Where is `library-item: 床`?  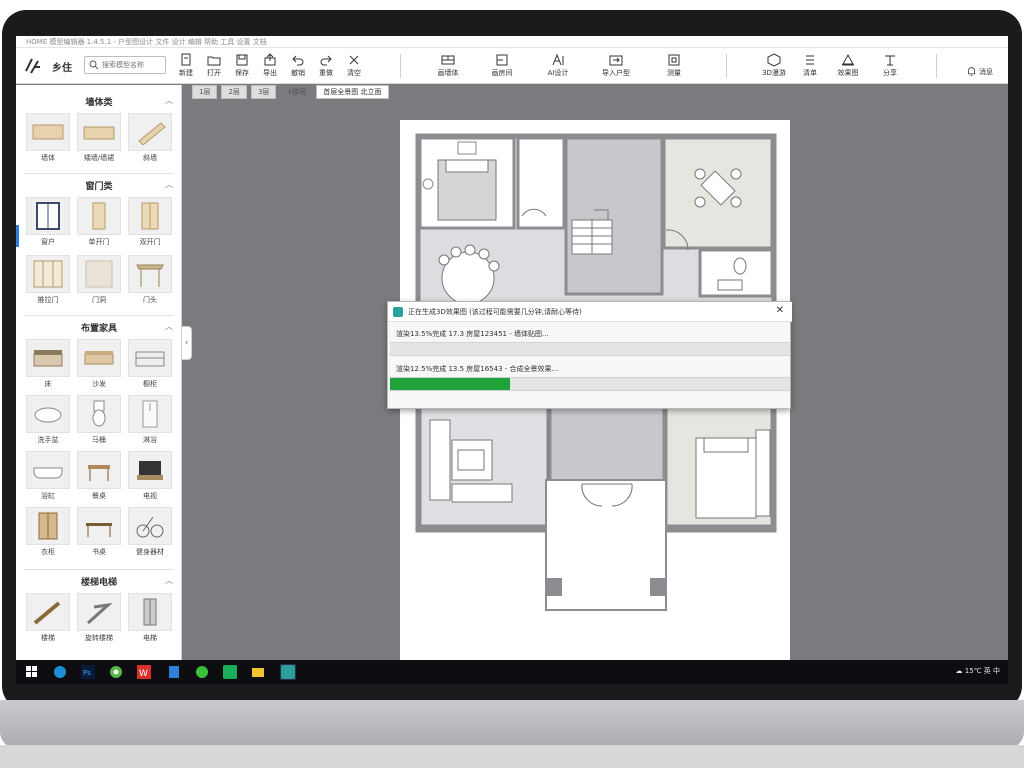
library-item: 床 is located at coordinates (48, 365).